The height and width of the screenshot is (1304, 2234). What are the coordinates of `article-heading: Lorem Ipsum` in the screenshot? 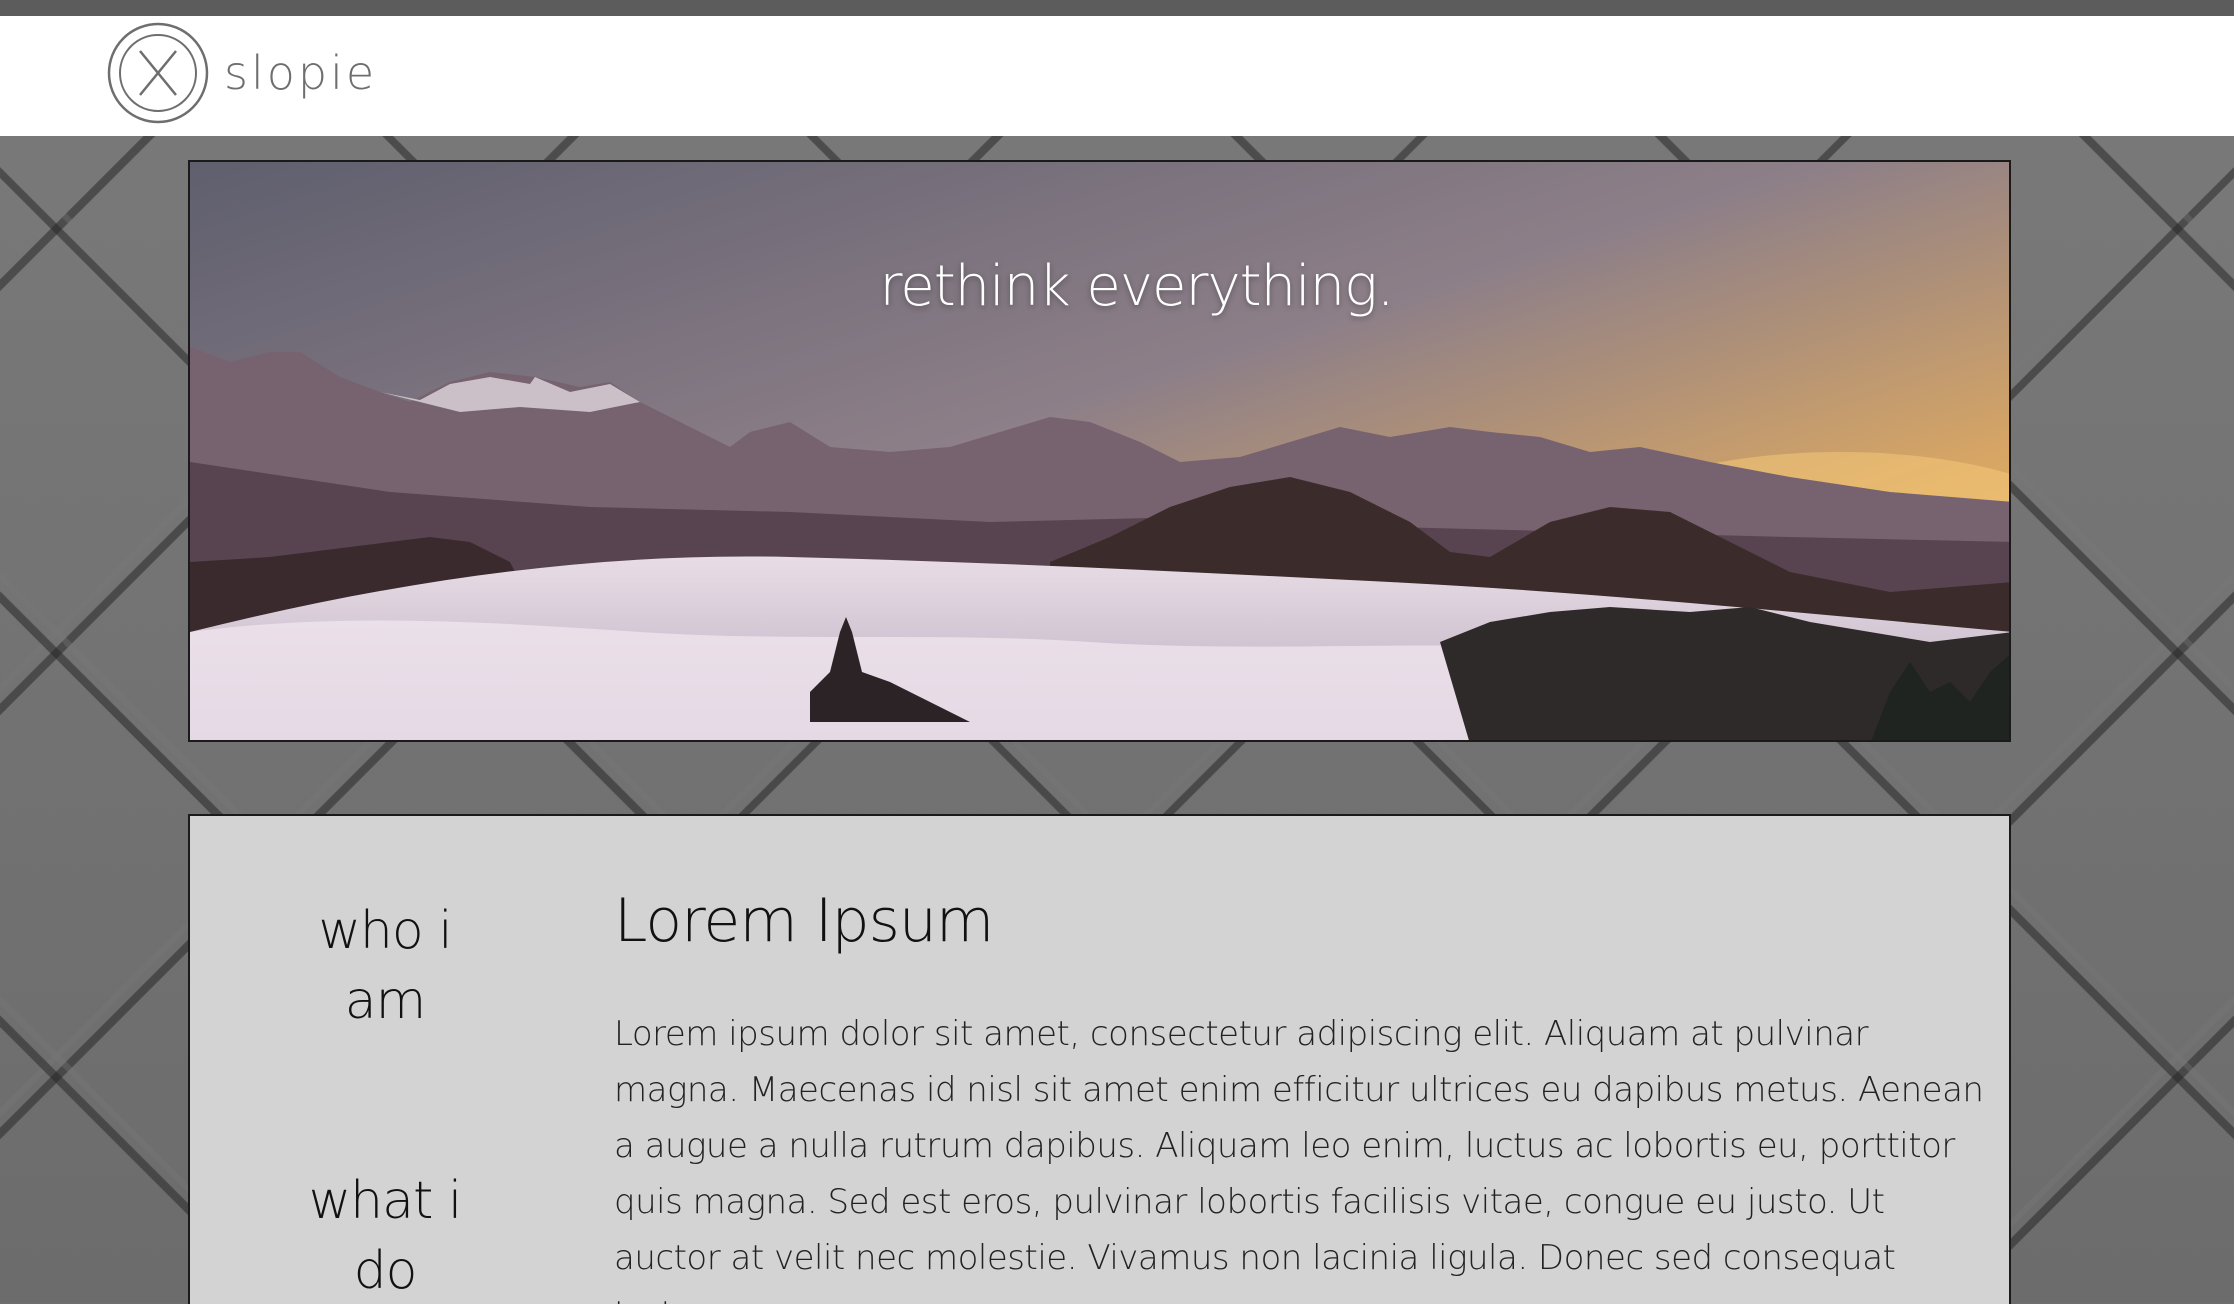 It's located at (804, 921).